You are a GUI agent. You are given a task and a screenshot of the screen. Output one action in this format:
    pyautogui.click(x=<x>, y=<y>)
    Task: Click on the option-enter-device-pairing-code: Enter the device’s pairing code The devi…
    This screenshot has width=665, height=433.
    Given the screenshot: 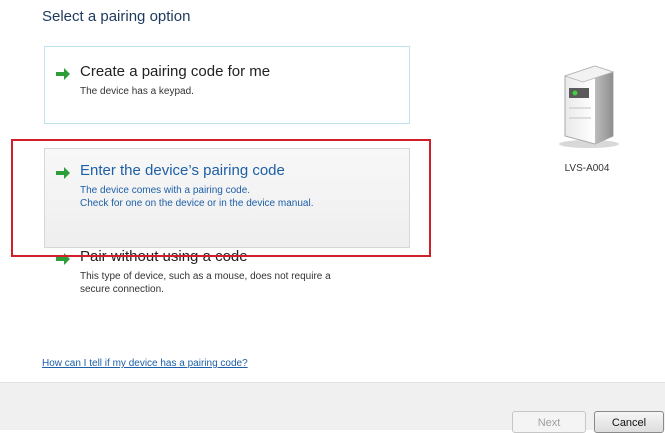 What is the action you would take?
    pyautogui.click(x=227, y=198)
    